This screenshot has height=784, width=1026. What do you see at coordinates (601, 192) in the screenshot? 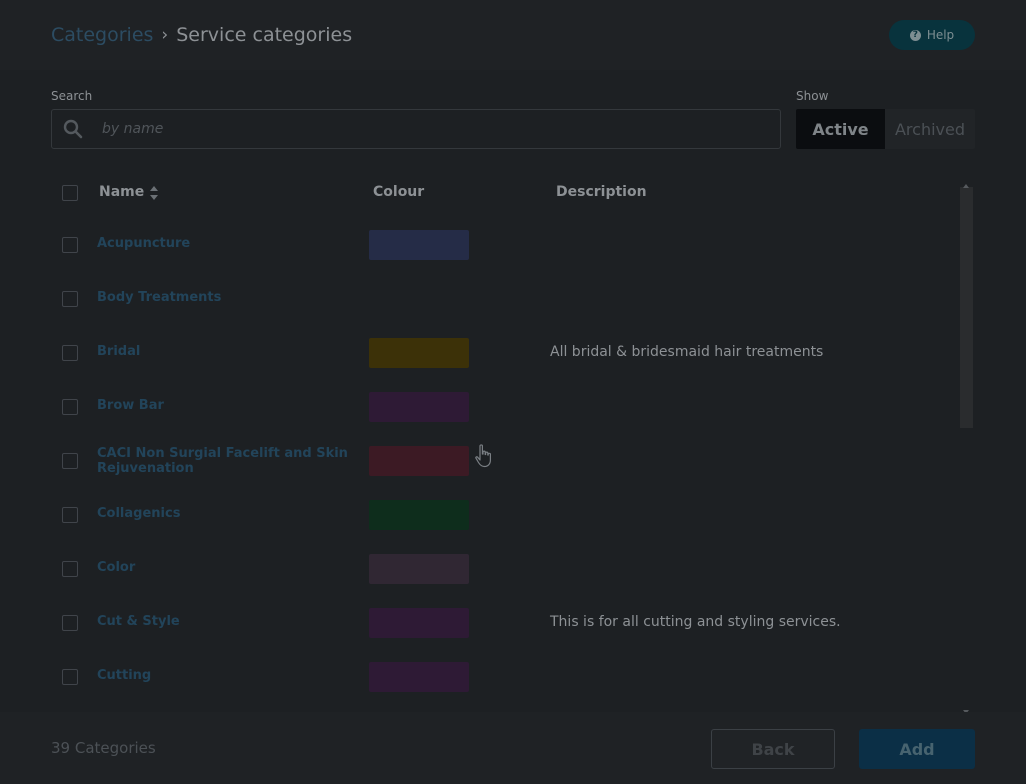
I see `column-header-description: Description` at bounding box center [601, 192].